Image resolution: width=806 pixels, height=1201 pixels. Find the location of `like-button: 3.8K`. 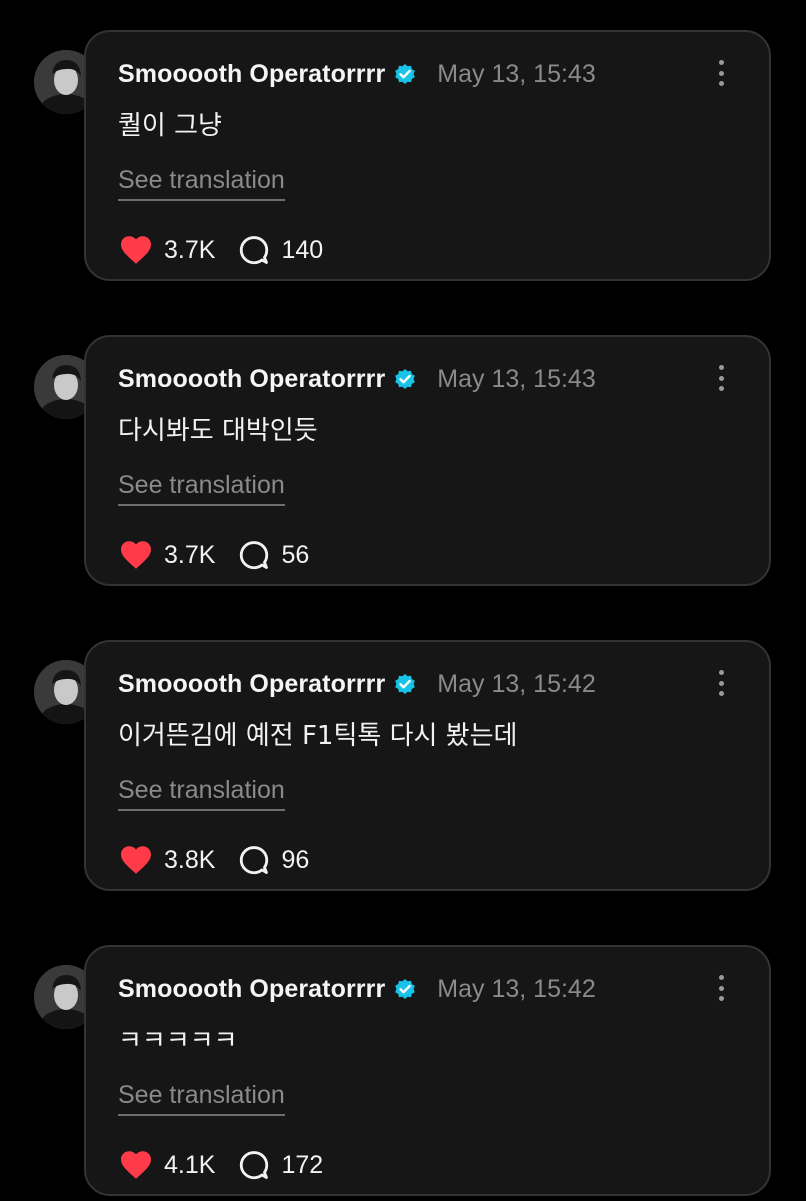

like-button: 3.8K is located at coordinates (166, 860).